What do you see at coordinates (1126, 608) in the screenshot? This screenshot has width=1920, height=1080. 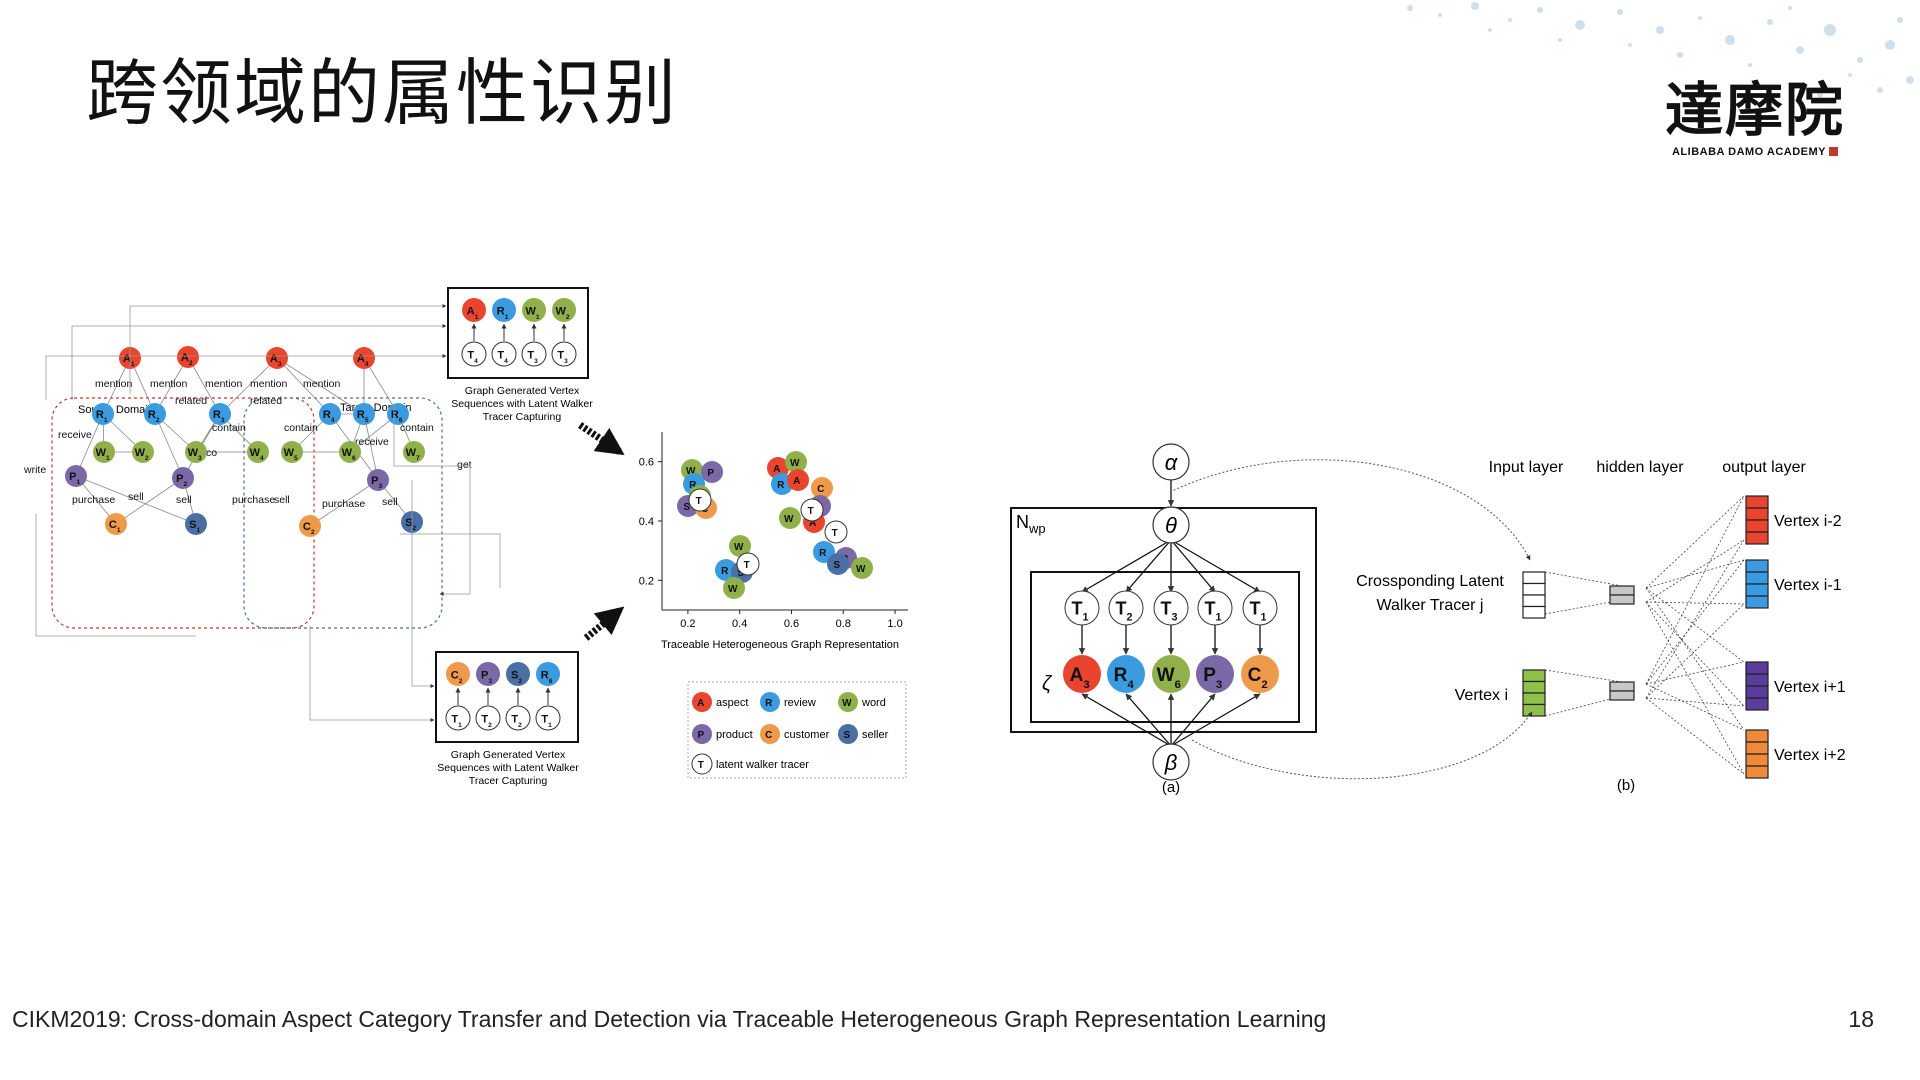 I see `panel-a-tracer: T2` at bounding box center [1126, 608].